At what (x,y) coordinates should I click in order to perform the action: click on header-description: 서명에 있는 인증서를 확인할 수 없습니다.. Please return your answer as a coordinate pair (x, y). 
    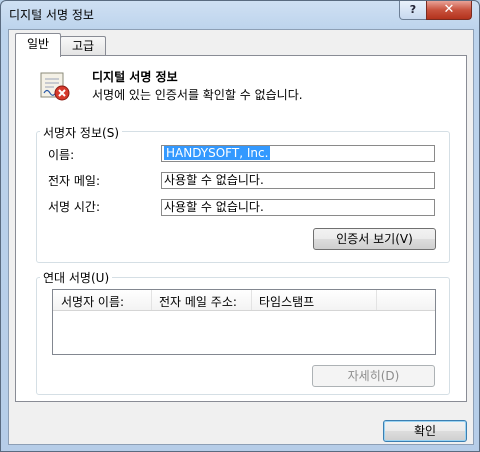
    Looking at the image, I should click on (197, 95).